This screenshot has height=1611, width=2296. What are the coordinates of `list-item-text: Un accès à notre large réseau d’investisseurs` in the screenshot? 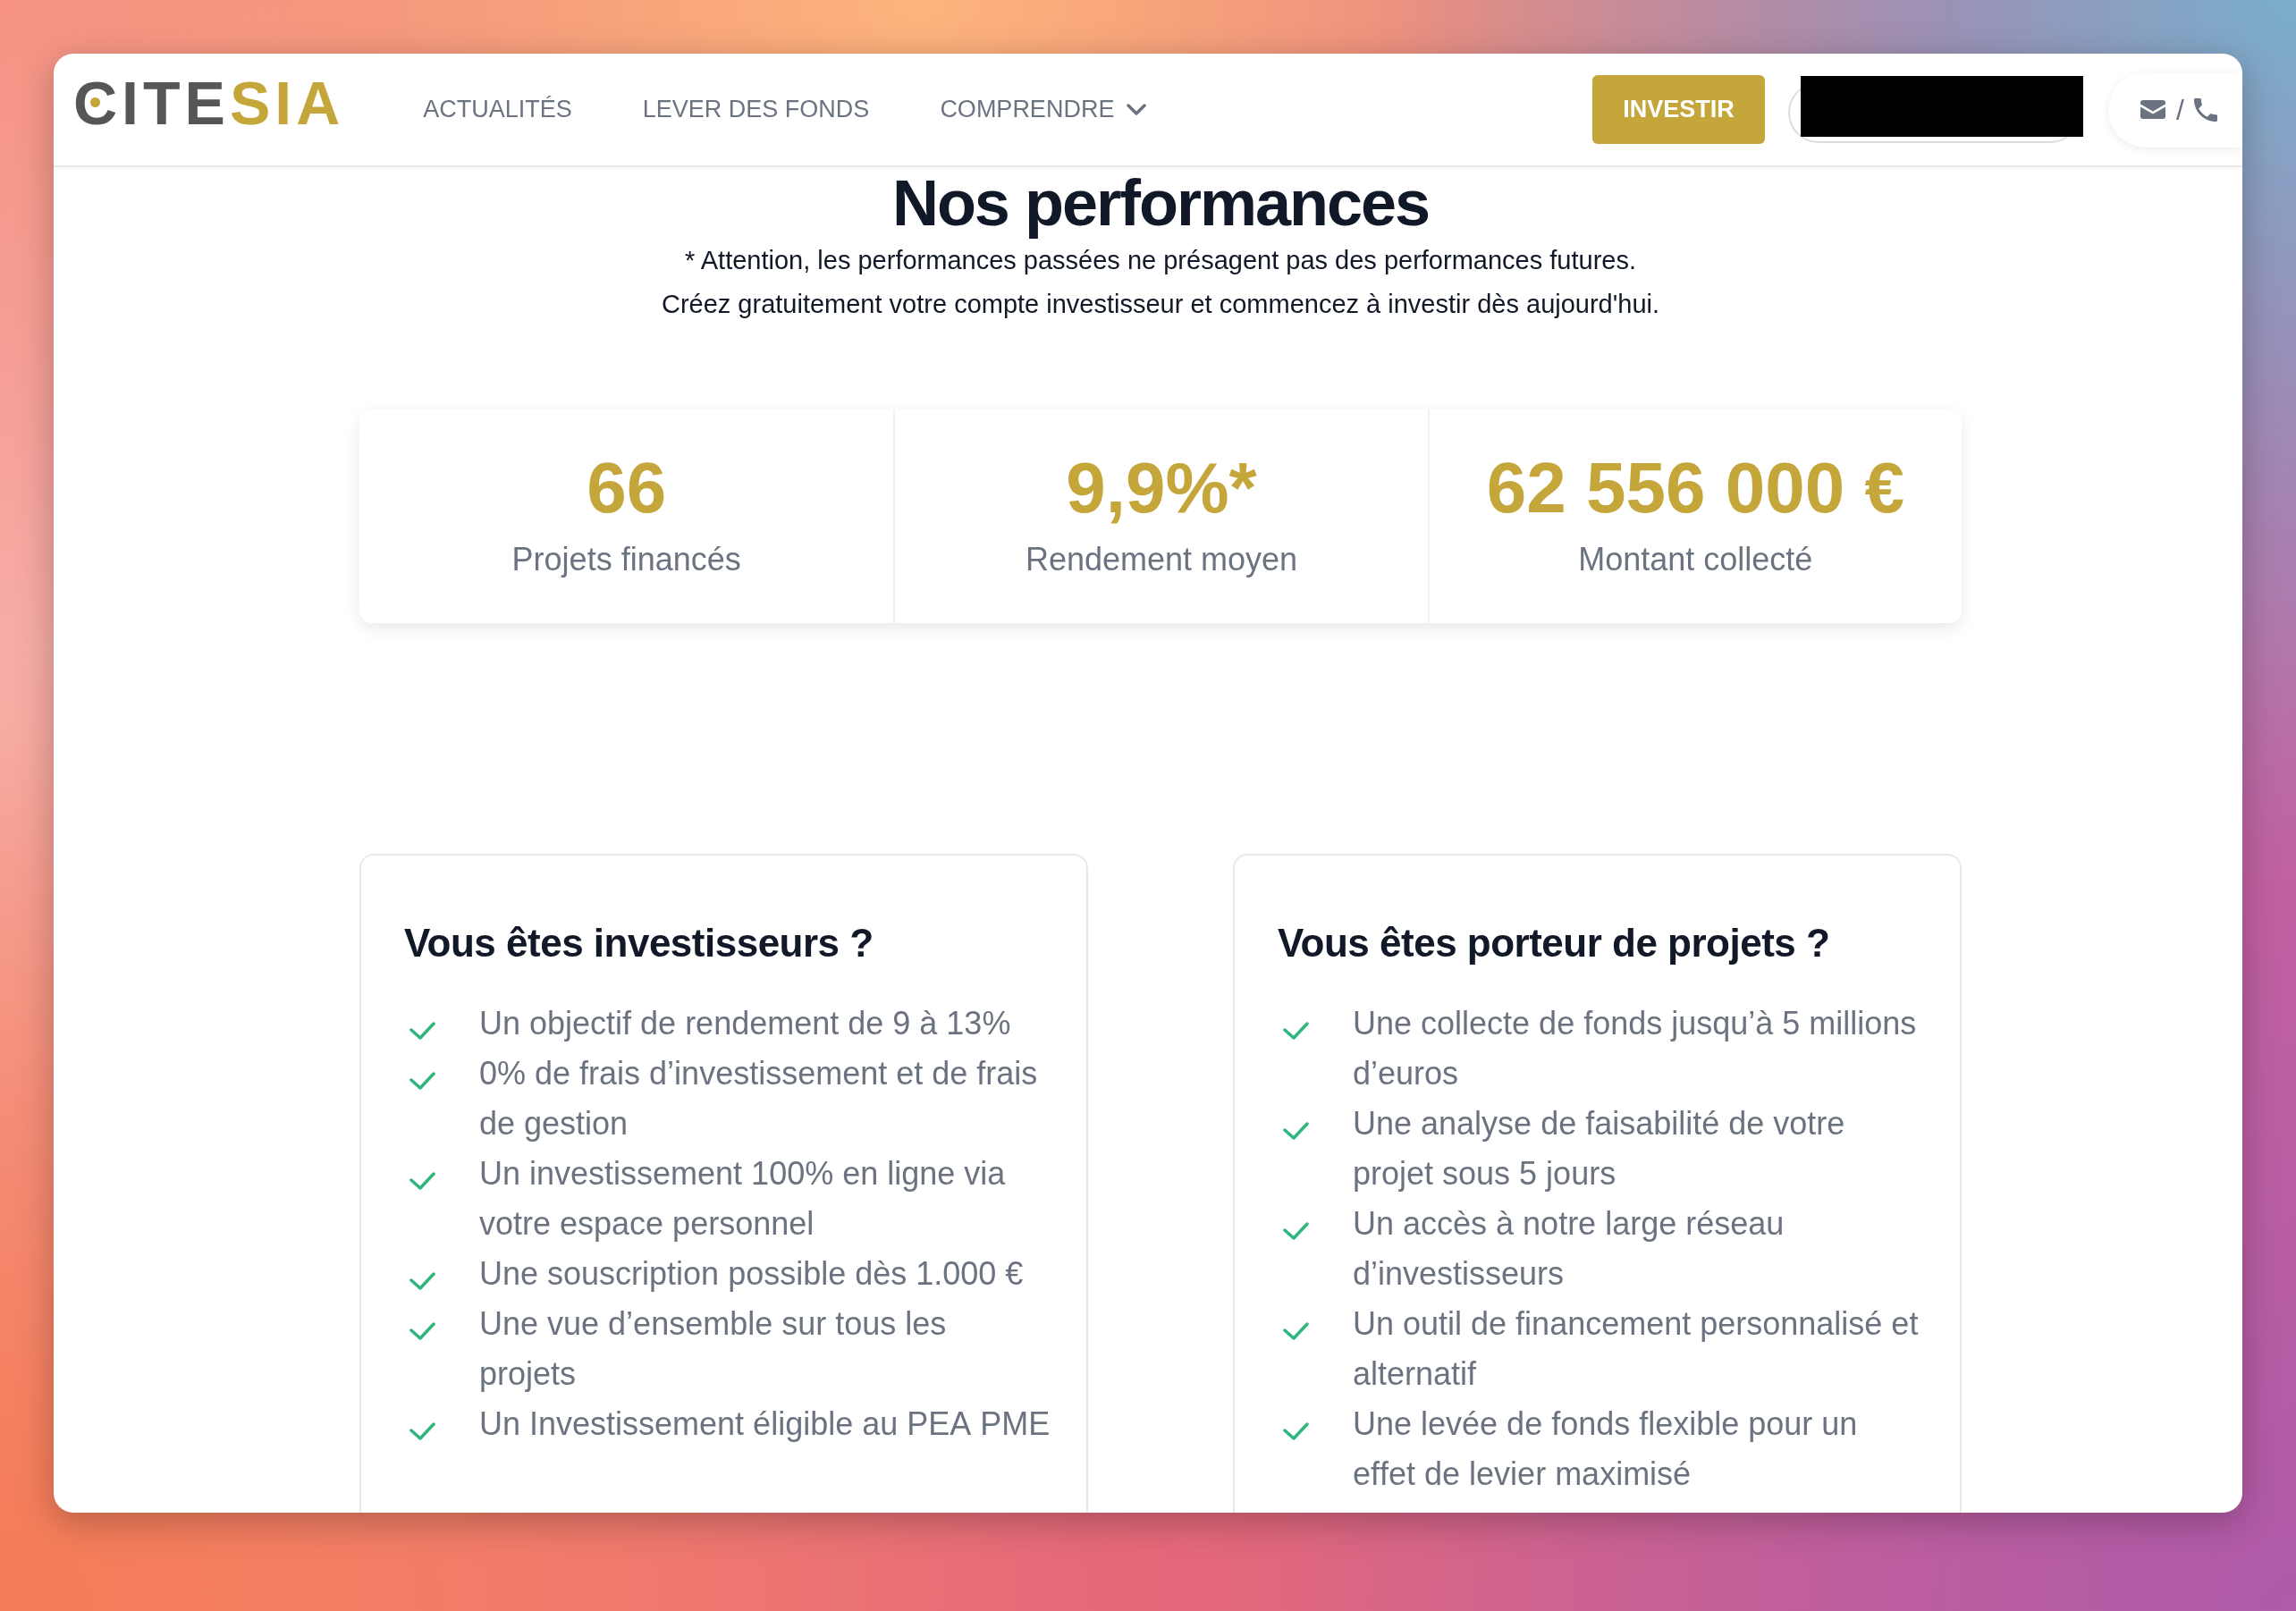 It's located at (1569, 1249).